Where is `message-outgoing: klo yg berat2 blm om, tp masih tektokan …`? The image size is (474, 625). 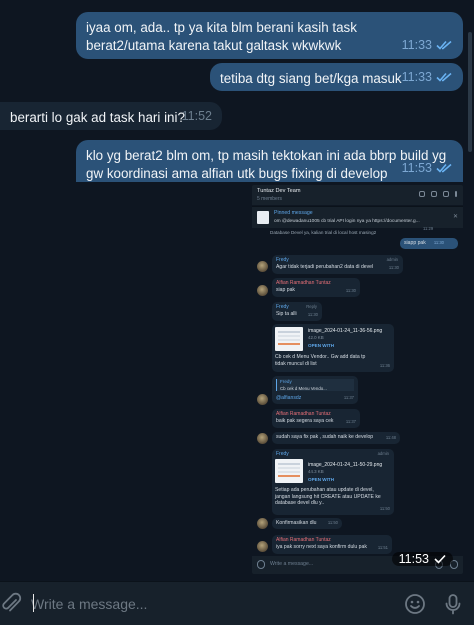
message-outgoing: klo yg berat2 blm om, tp masih tektokan … is located at coordinates (269, 161).